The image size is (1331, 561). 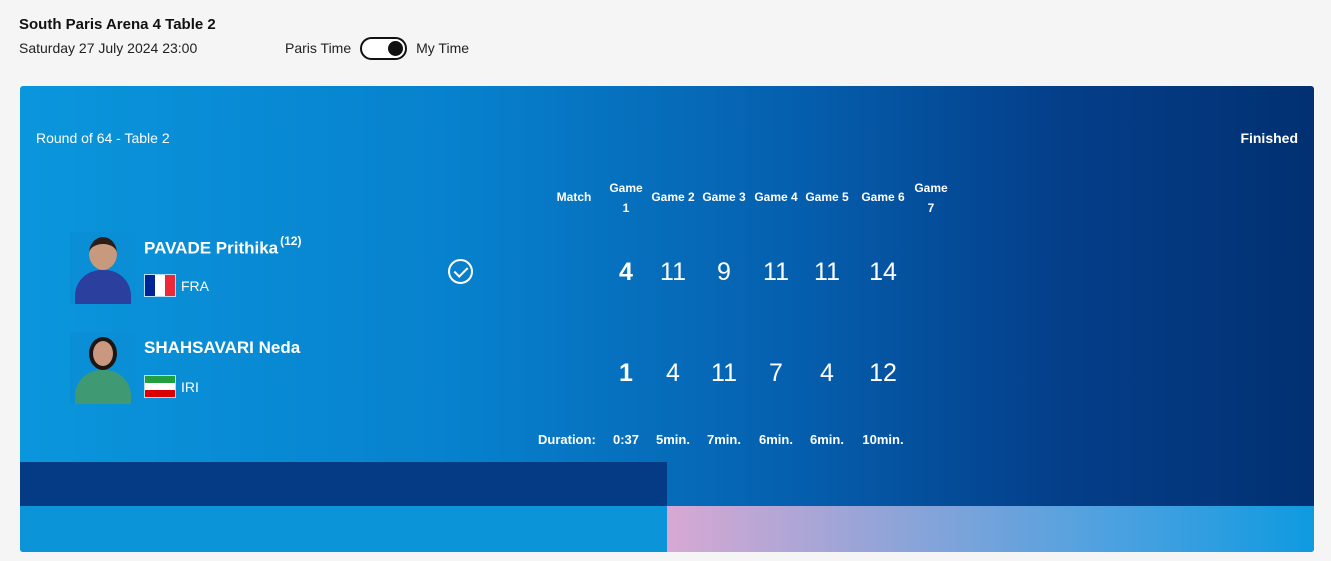 I want to click on col-header-game-7: Game 7, so click(x=931, y=198).